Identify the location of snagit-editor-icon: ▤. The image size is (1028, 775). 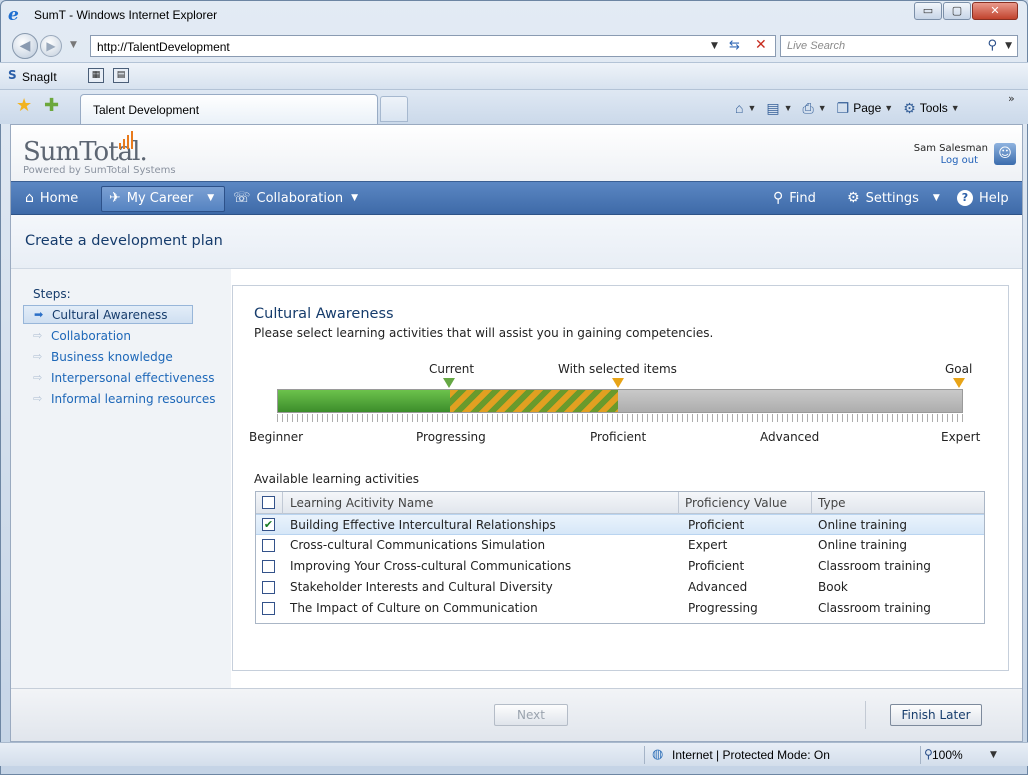
(121, 75).